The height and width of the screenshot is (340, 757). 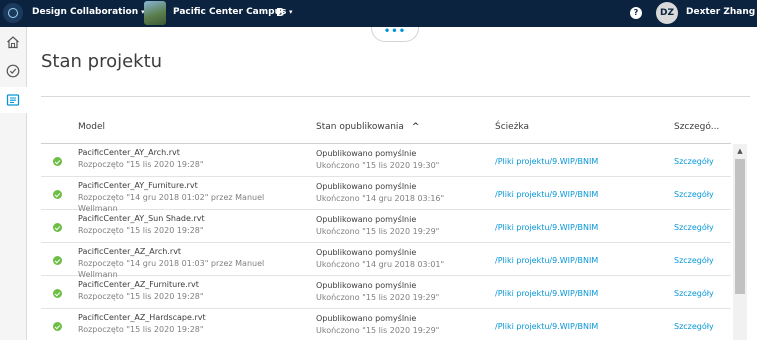 I want to click on scrollbar-thumb, so click(x=740, y=226).